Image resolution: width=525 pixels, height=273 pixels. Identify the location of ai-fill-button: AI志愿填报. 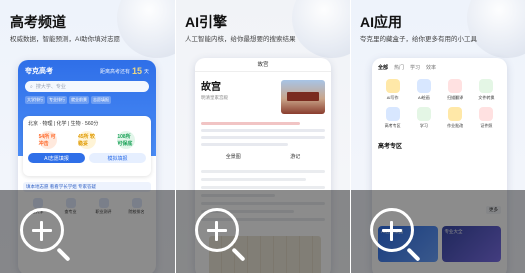
(56, 158).